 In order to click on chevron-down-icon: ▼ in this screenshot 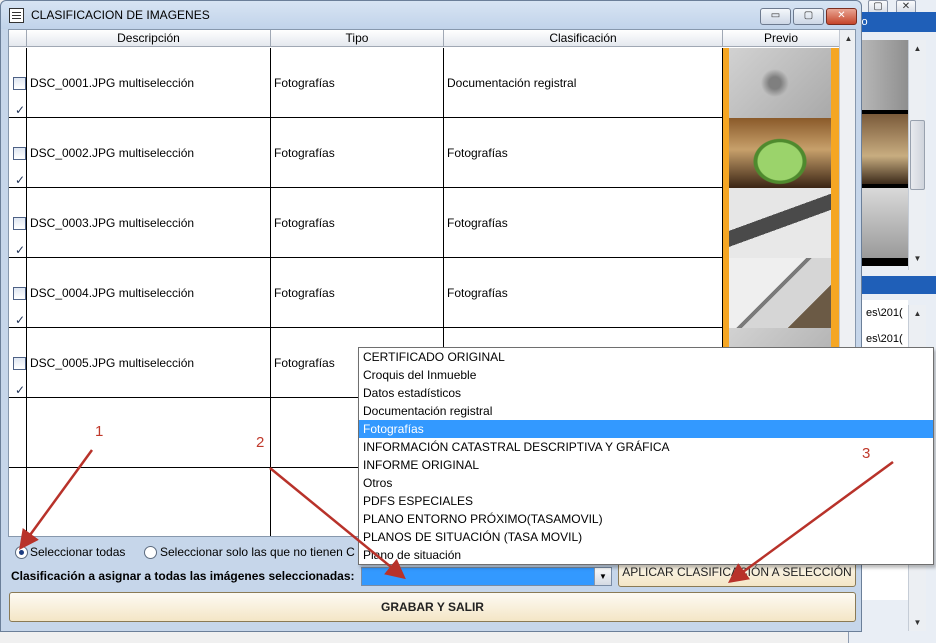, I will do `click(602, 576)`.